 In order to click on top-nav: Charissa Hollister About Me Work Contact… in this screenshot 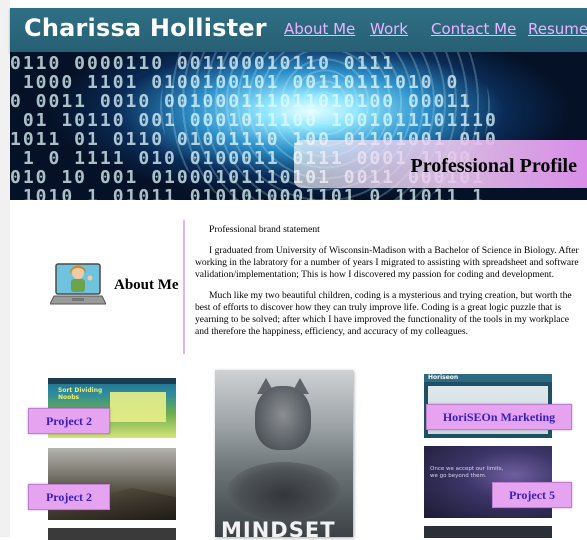, I will do `click(298, 30)`.